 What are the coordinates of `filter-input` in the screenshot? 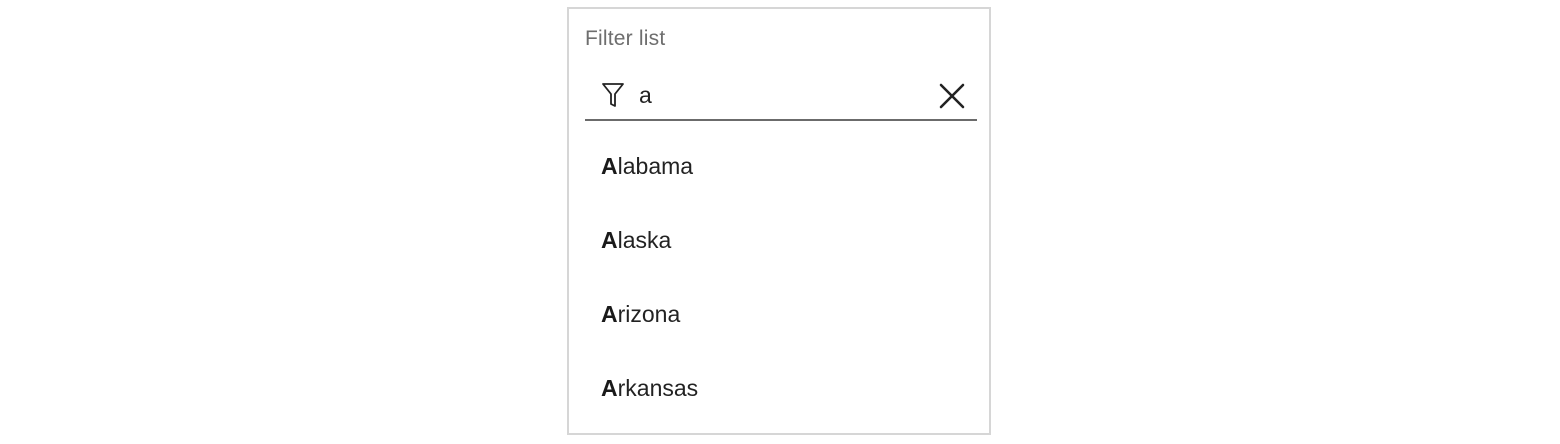 It's located at (779, 95).